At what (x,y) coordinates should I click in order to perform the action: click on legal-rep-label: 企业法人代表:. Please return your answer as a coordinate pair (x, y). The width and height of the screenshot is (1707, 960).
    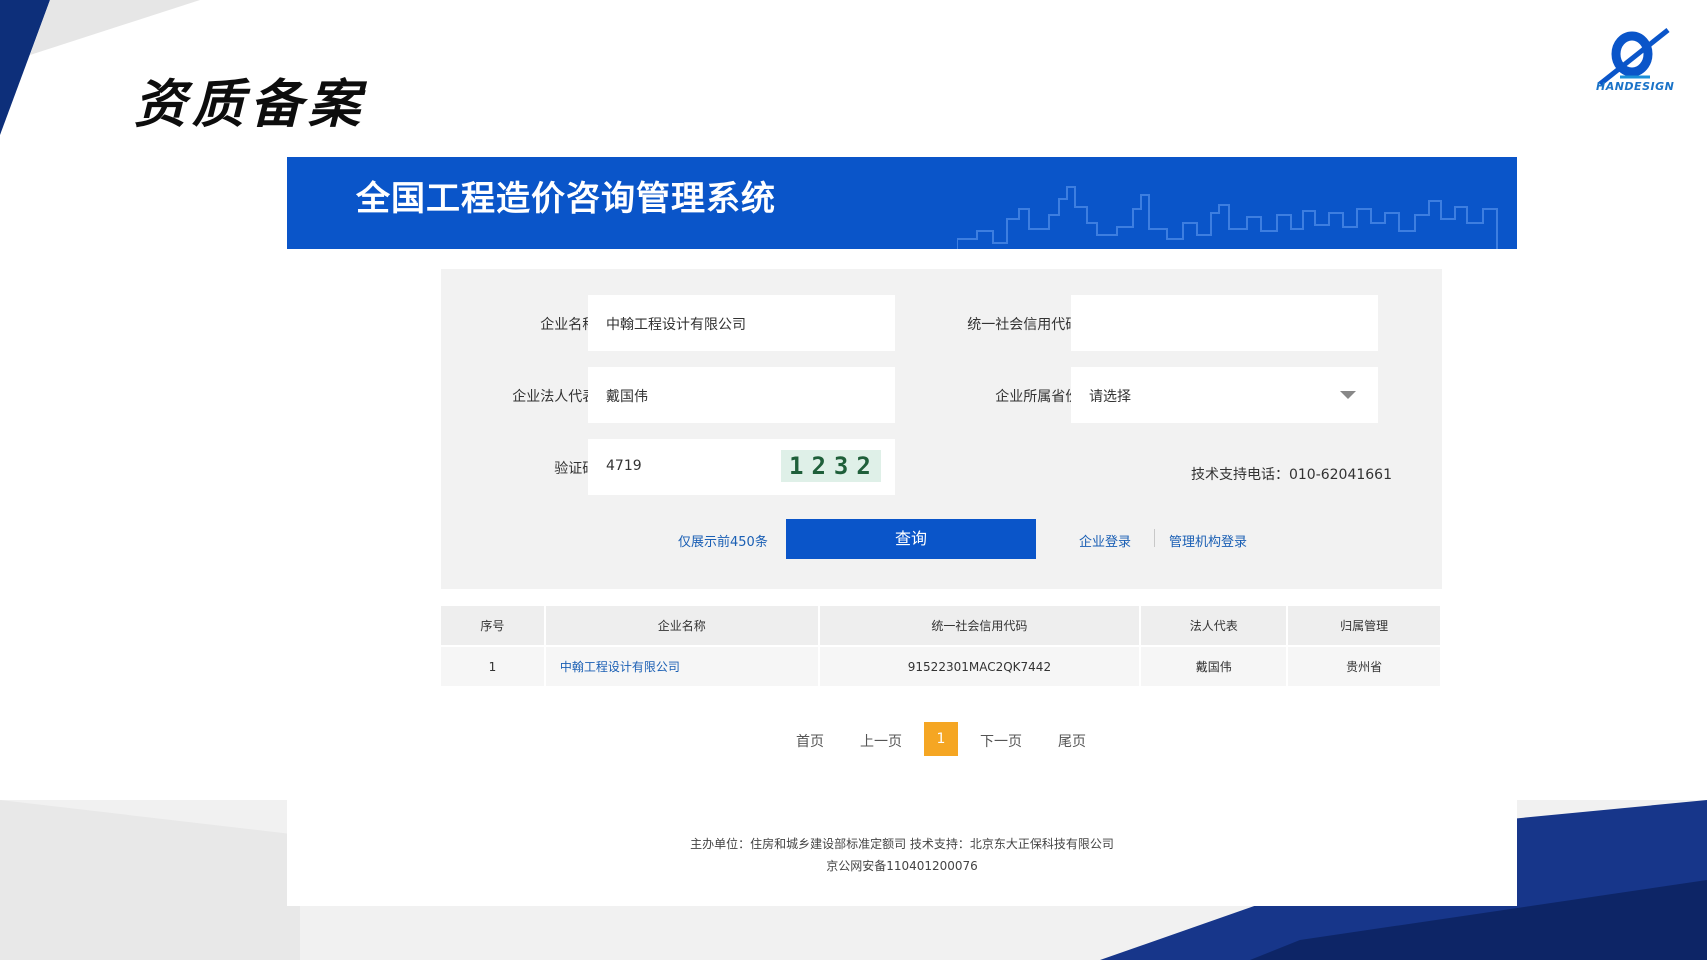
    Looking at the image, I should click on (556, 397).